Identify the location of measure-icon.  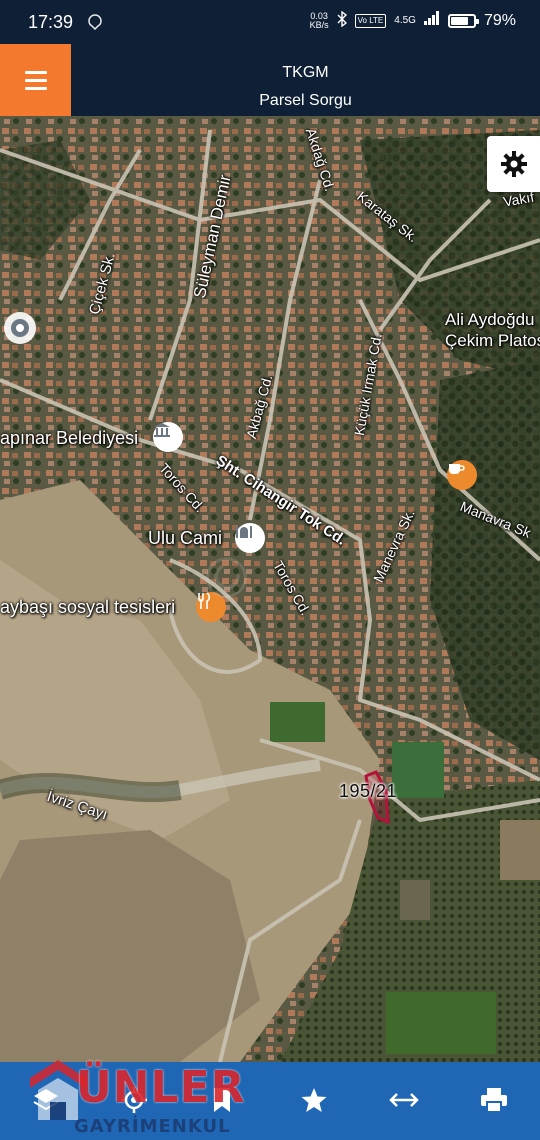
(404, 1100).